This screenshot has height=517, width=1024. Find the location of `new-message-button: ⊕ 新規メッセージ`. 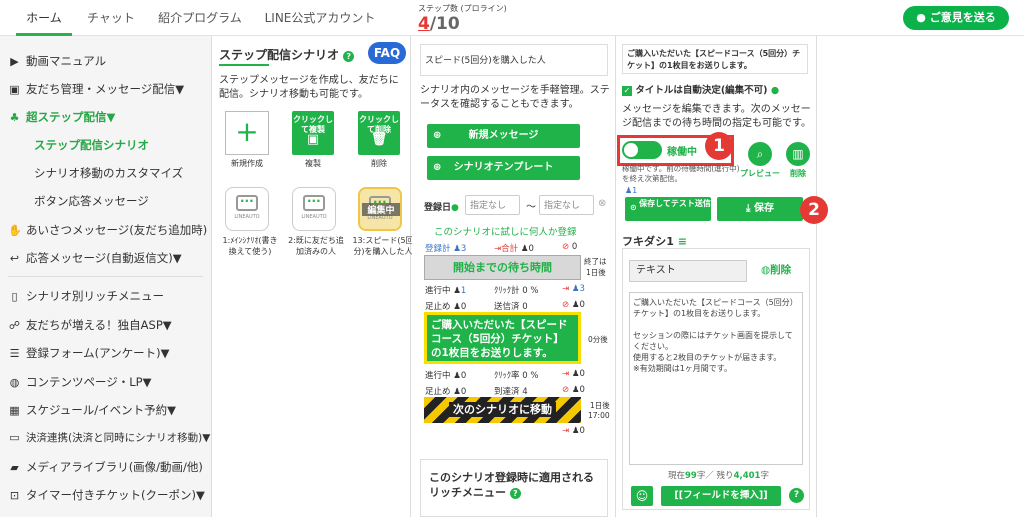

new-message-button: ⊕ 新規メッセージ is located at coordinates (503, 136).